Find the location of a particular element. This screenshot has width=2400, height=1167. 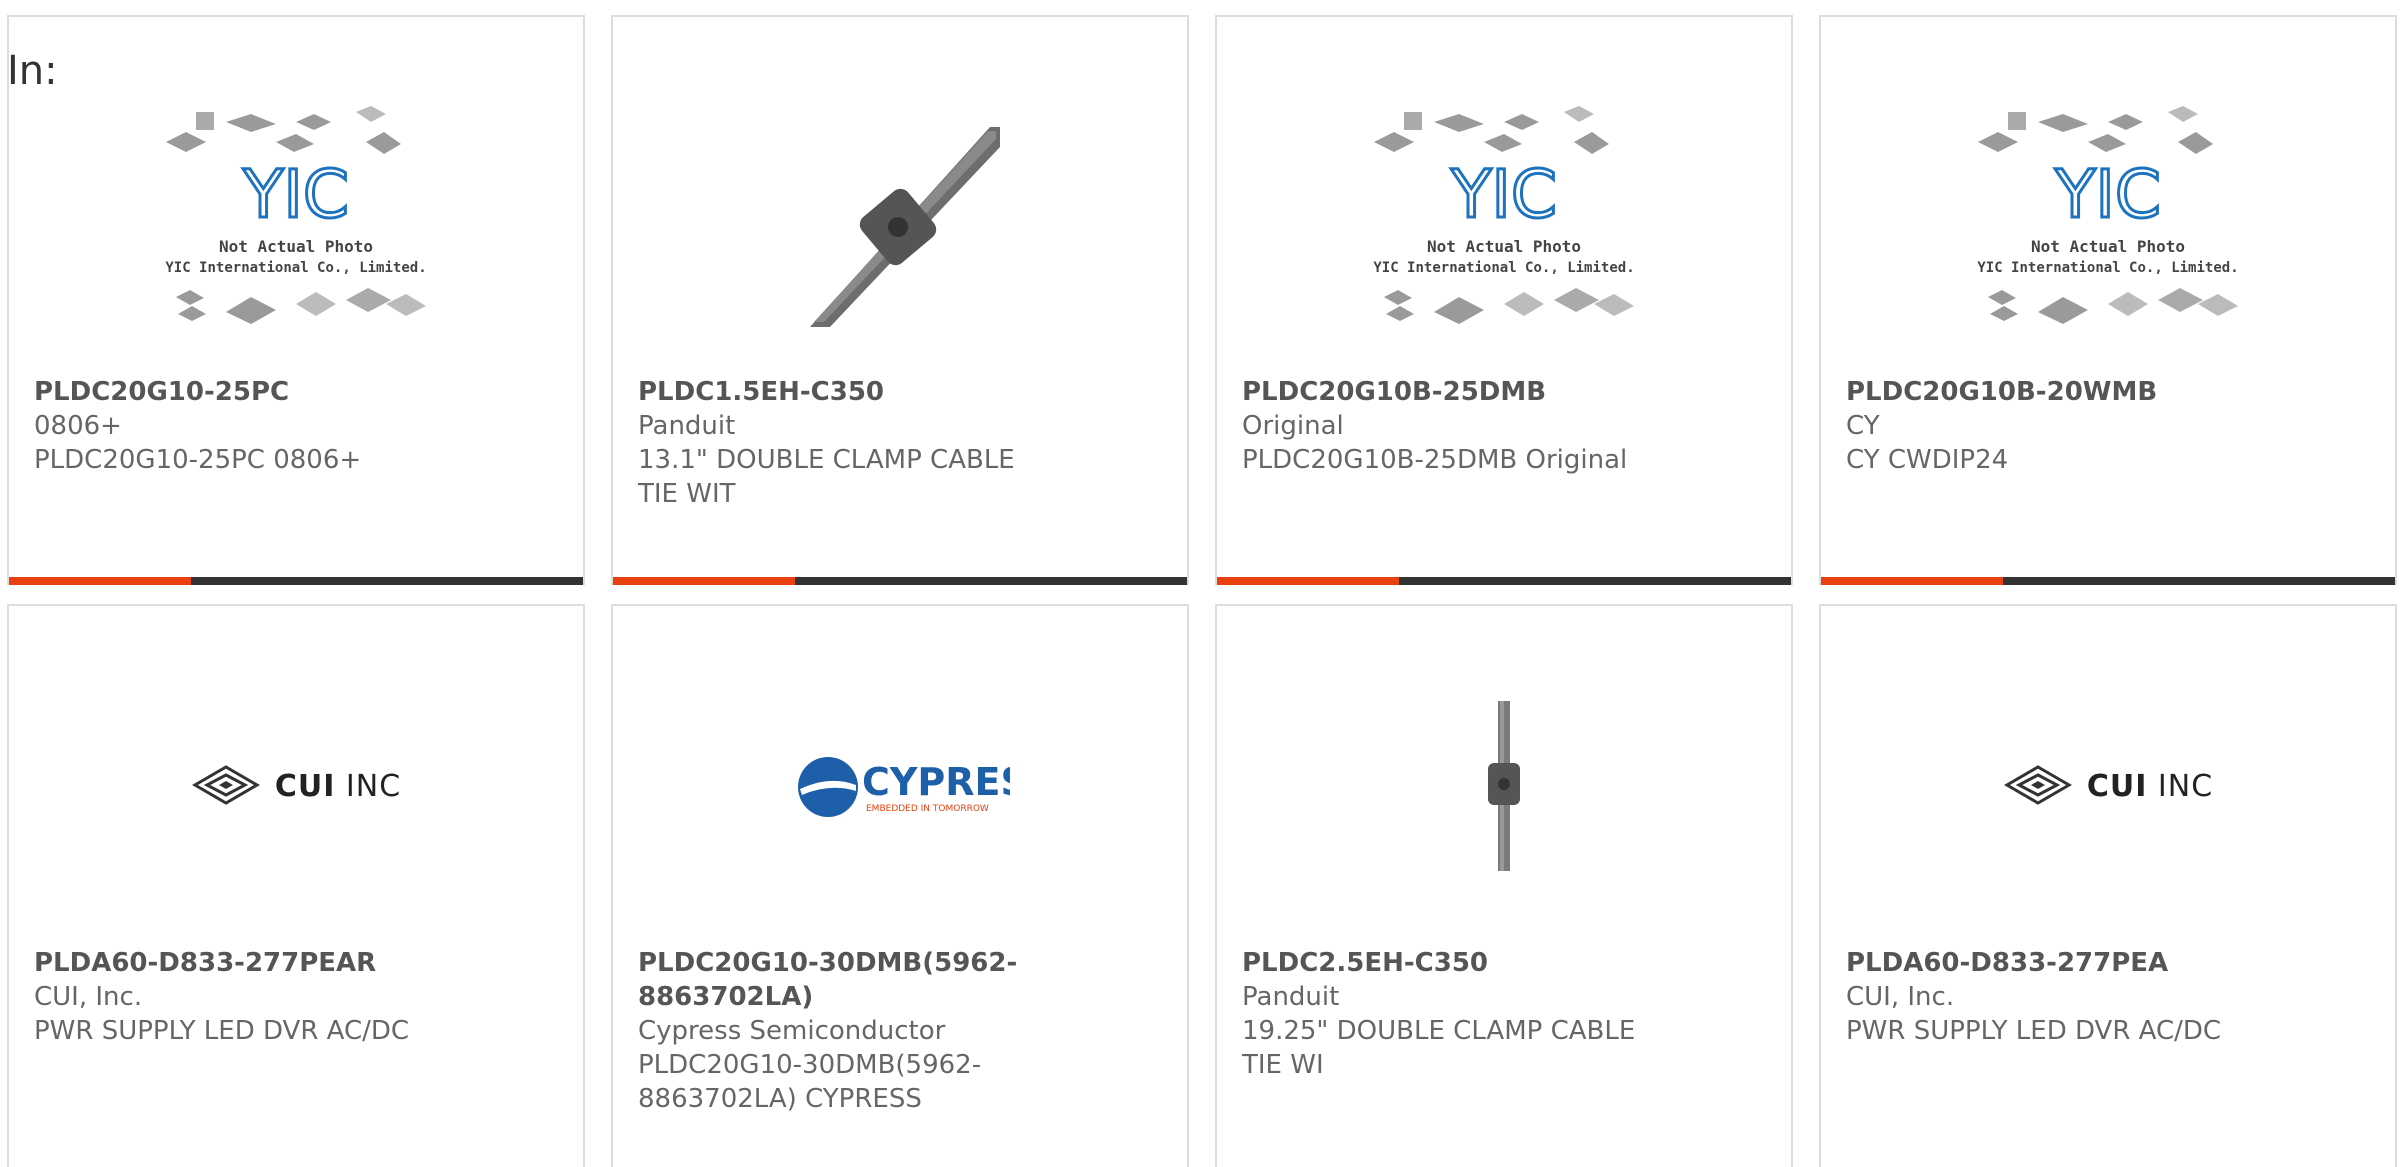

description: CY CWDIP24 is located at coordinates (1927, 460).